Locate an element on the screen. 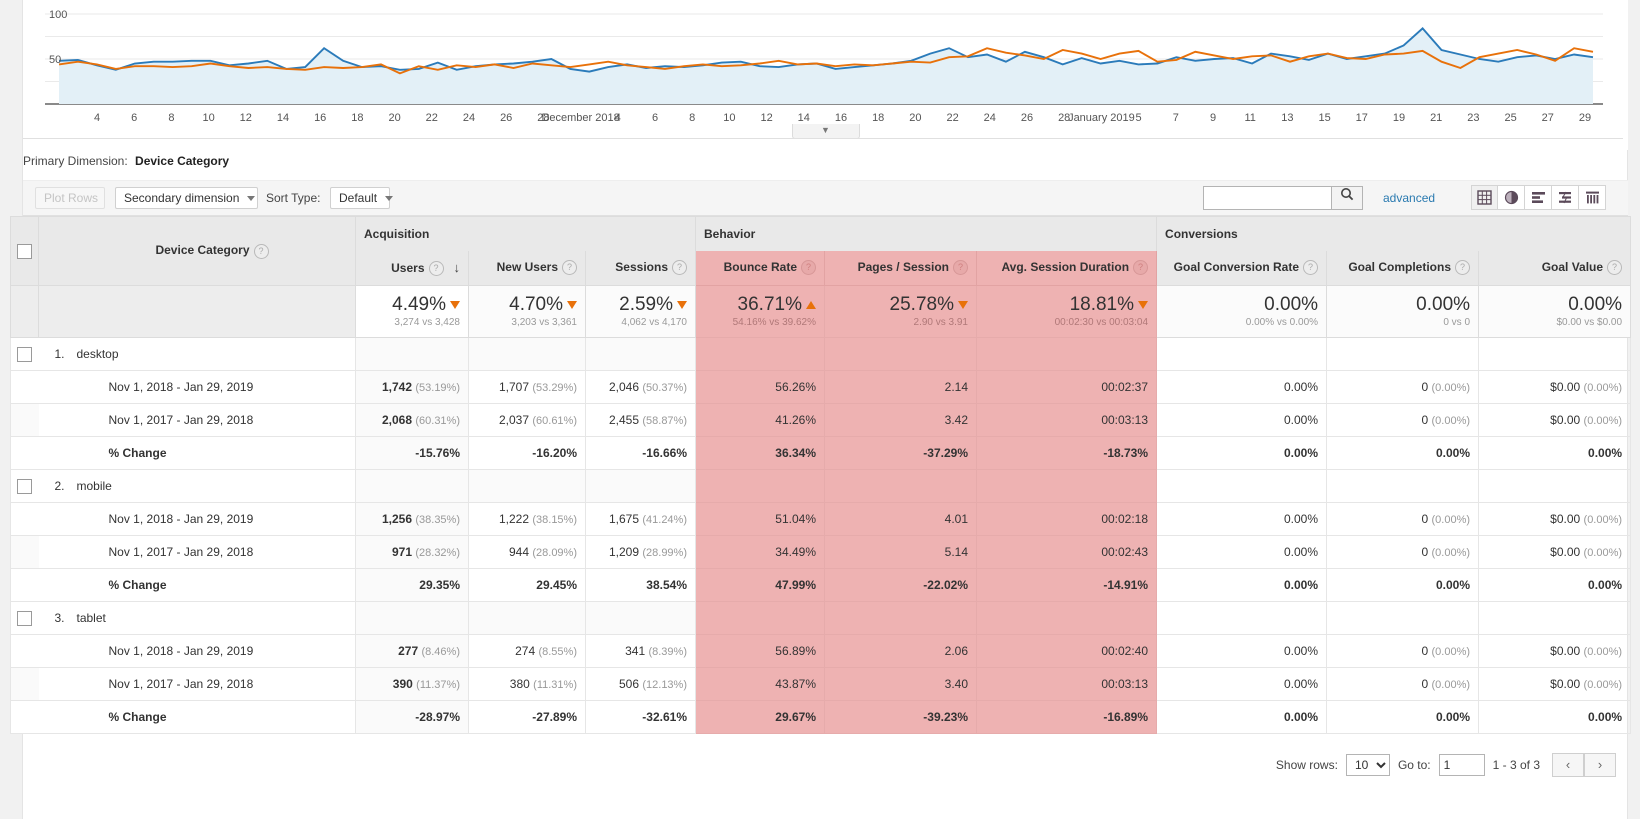 This screenshot has width=1640, height=819. new-users-percent: (53.29%) is located at coordinates (554, 388).